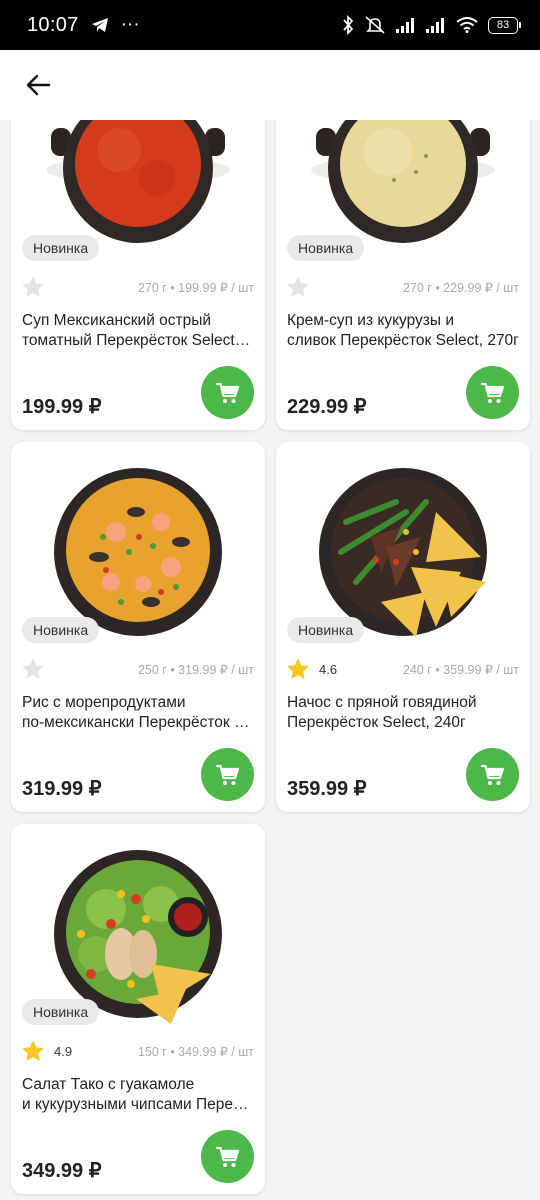 This screenshot has height=1200, width=540. Describe the element at coordinates (99, 25) in the screenshot. I see `telegram-icon` at that location.